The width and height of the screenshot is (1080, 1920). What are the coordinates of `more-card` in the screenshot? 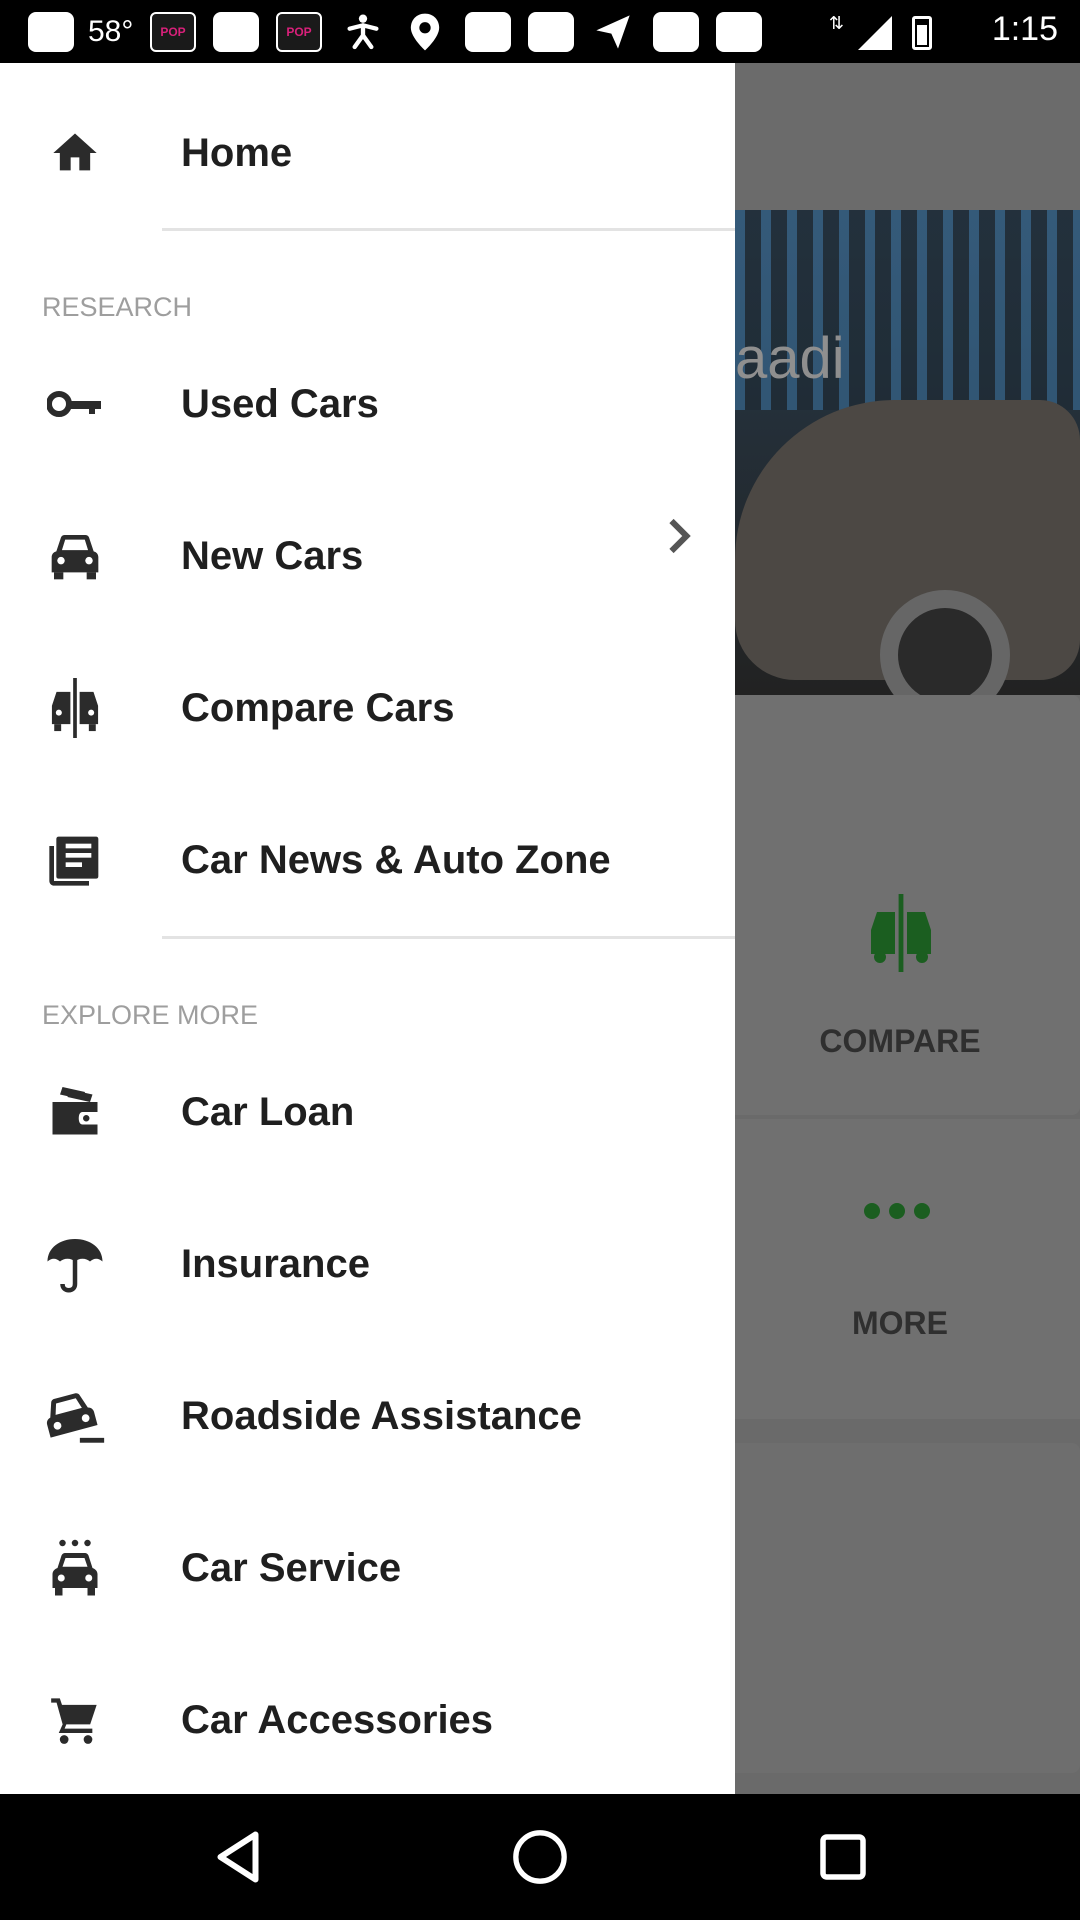 It's located at (890, 1269).